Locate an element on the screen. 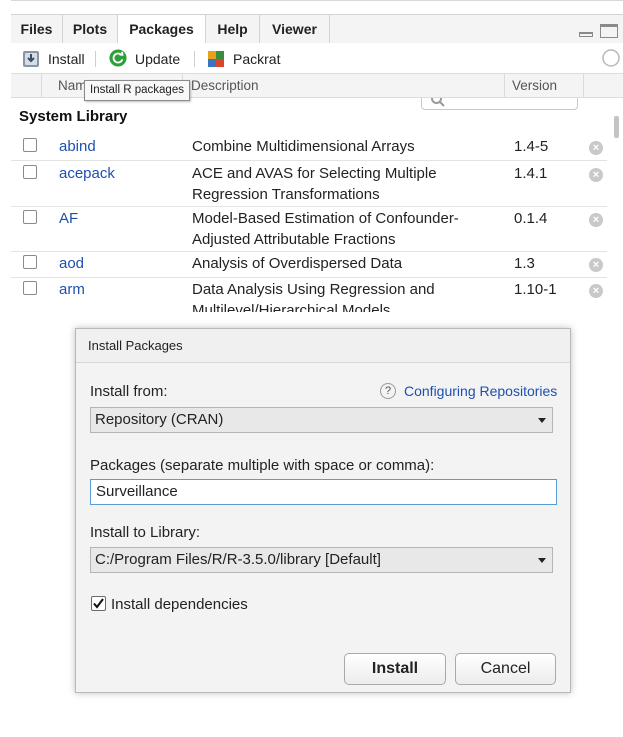 The height and width of the screenshot is (737, 623). pane-top-border is located at coordinates (317, 5).